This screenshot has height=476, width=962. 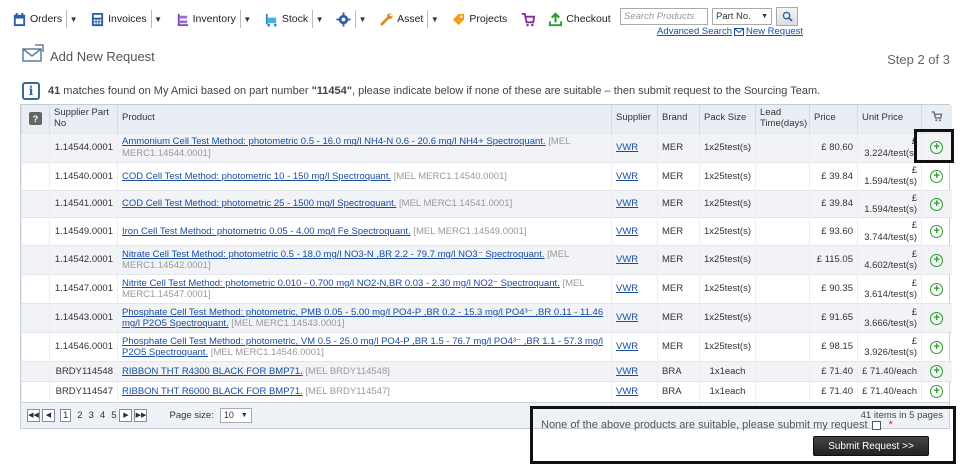 I want to click on product-link: RIBBON THT R6000 BLACK FOR BMP71., so click(x=212, y=391).